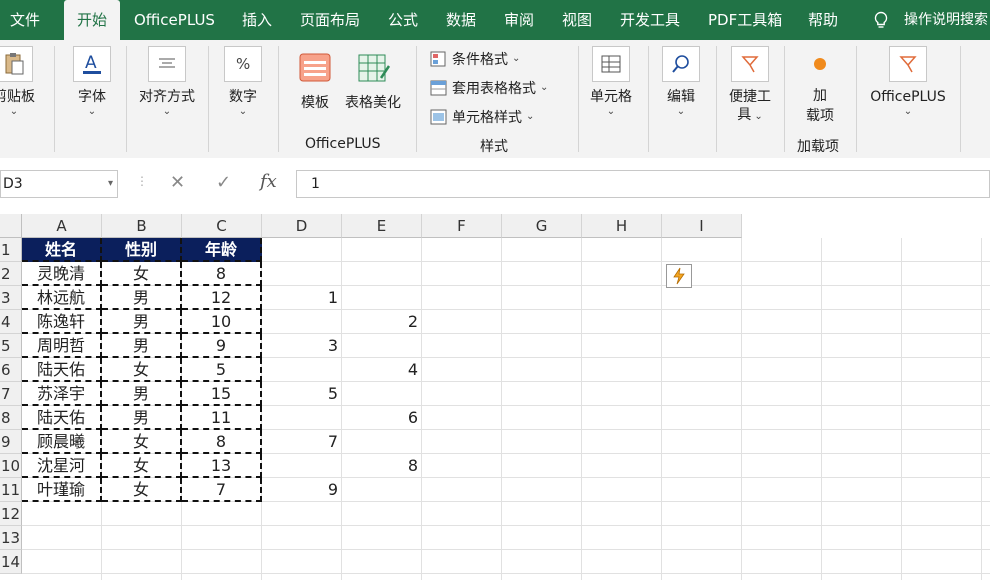 This screenshot has height=580, width=990. Describe the element at coordinates (62, 250) in the screenshot. I see `table-header-name: 姓名` at that location.